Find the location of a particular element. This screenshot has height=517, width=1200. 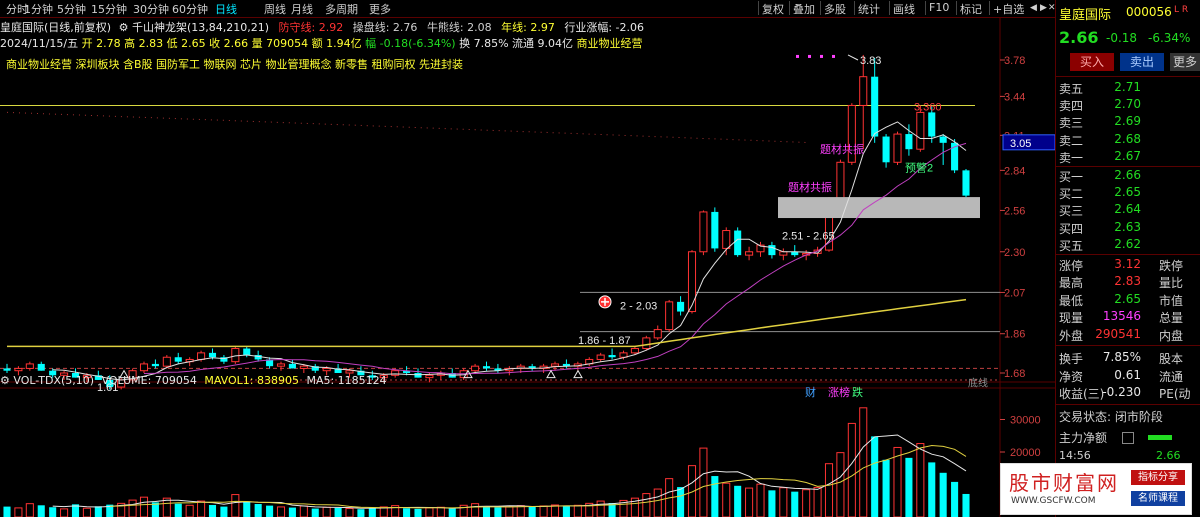

bid-level-4-row: 买四 2.63 is located at coordinates (1129, 228).